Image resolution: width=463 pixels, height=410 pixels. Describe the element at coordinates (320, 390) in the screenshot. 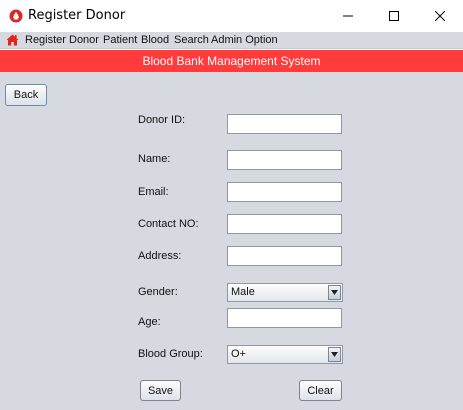

I see `clear-button: Clear` at that location.